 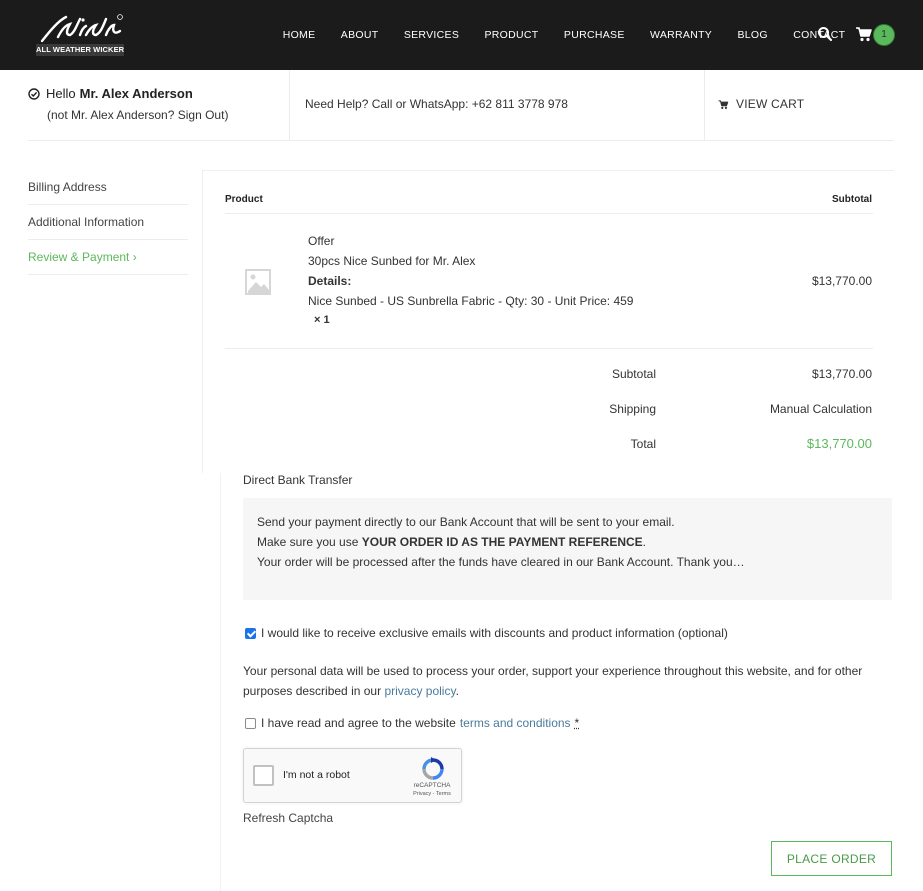 What do you see at coordinates (432, 794) in the screenshot?
I see `recaptcha-privacy-terms: Privacy - Terms` at bounding box center [432, 794].